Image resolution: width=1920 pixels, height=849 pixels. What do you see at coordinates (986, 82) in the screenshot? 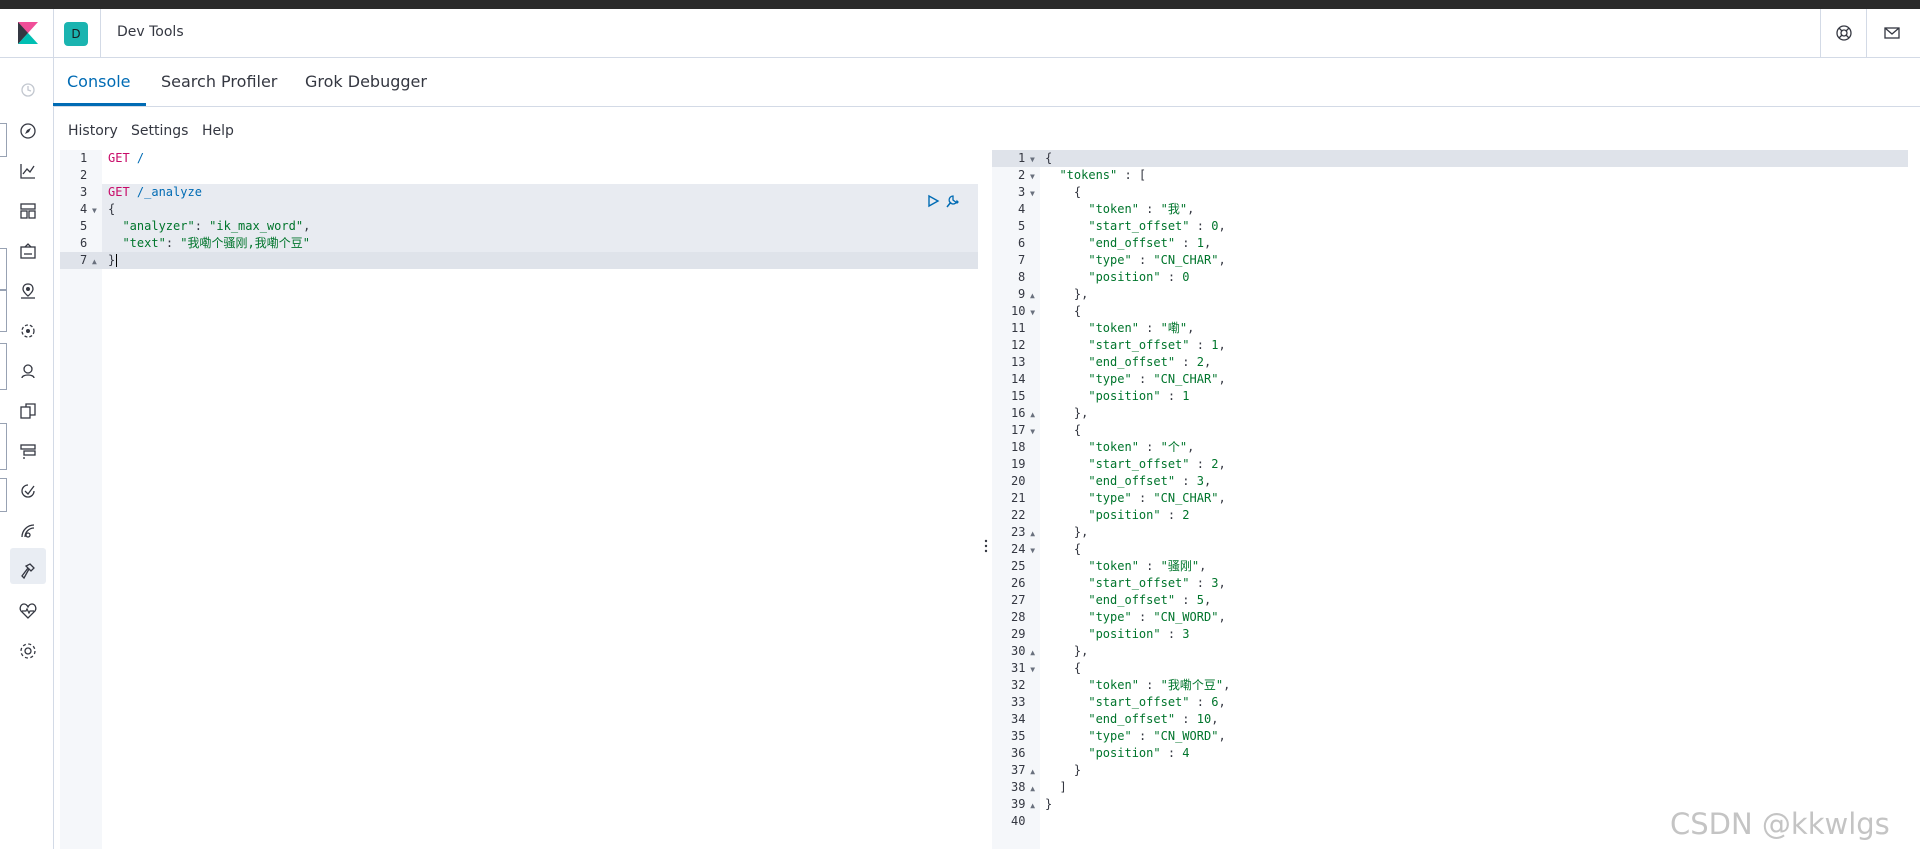
I see `dev-tools-tabs: Console Search Profiler Grok Debugger` at bounding box center [986, 82].